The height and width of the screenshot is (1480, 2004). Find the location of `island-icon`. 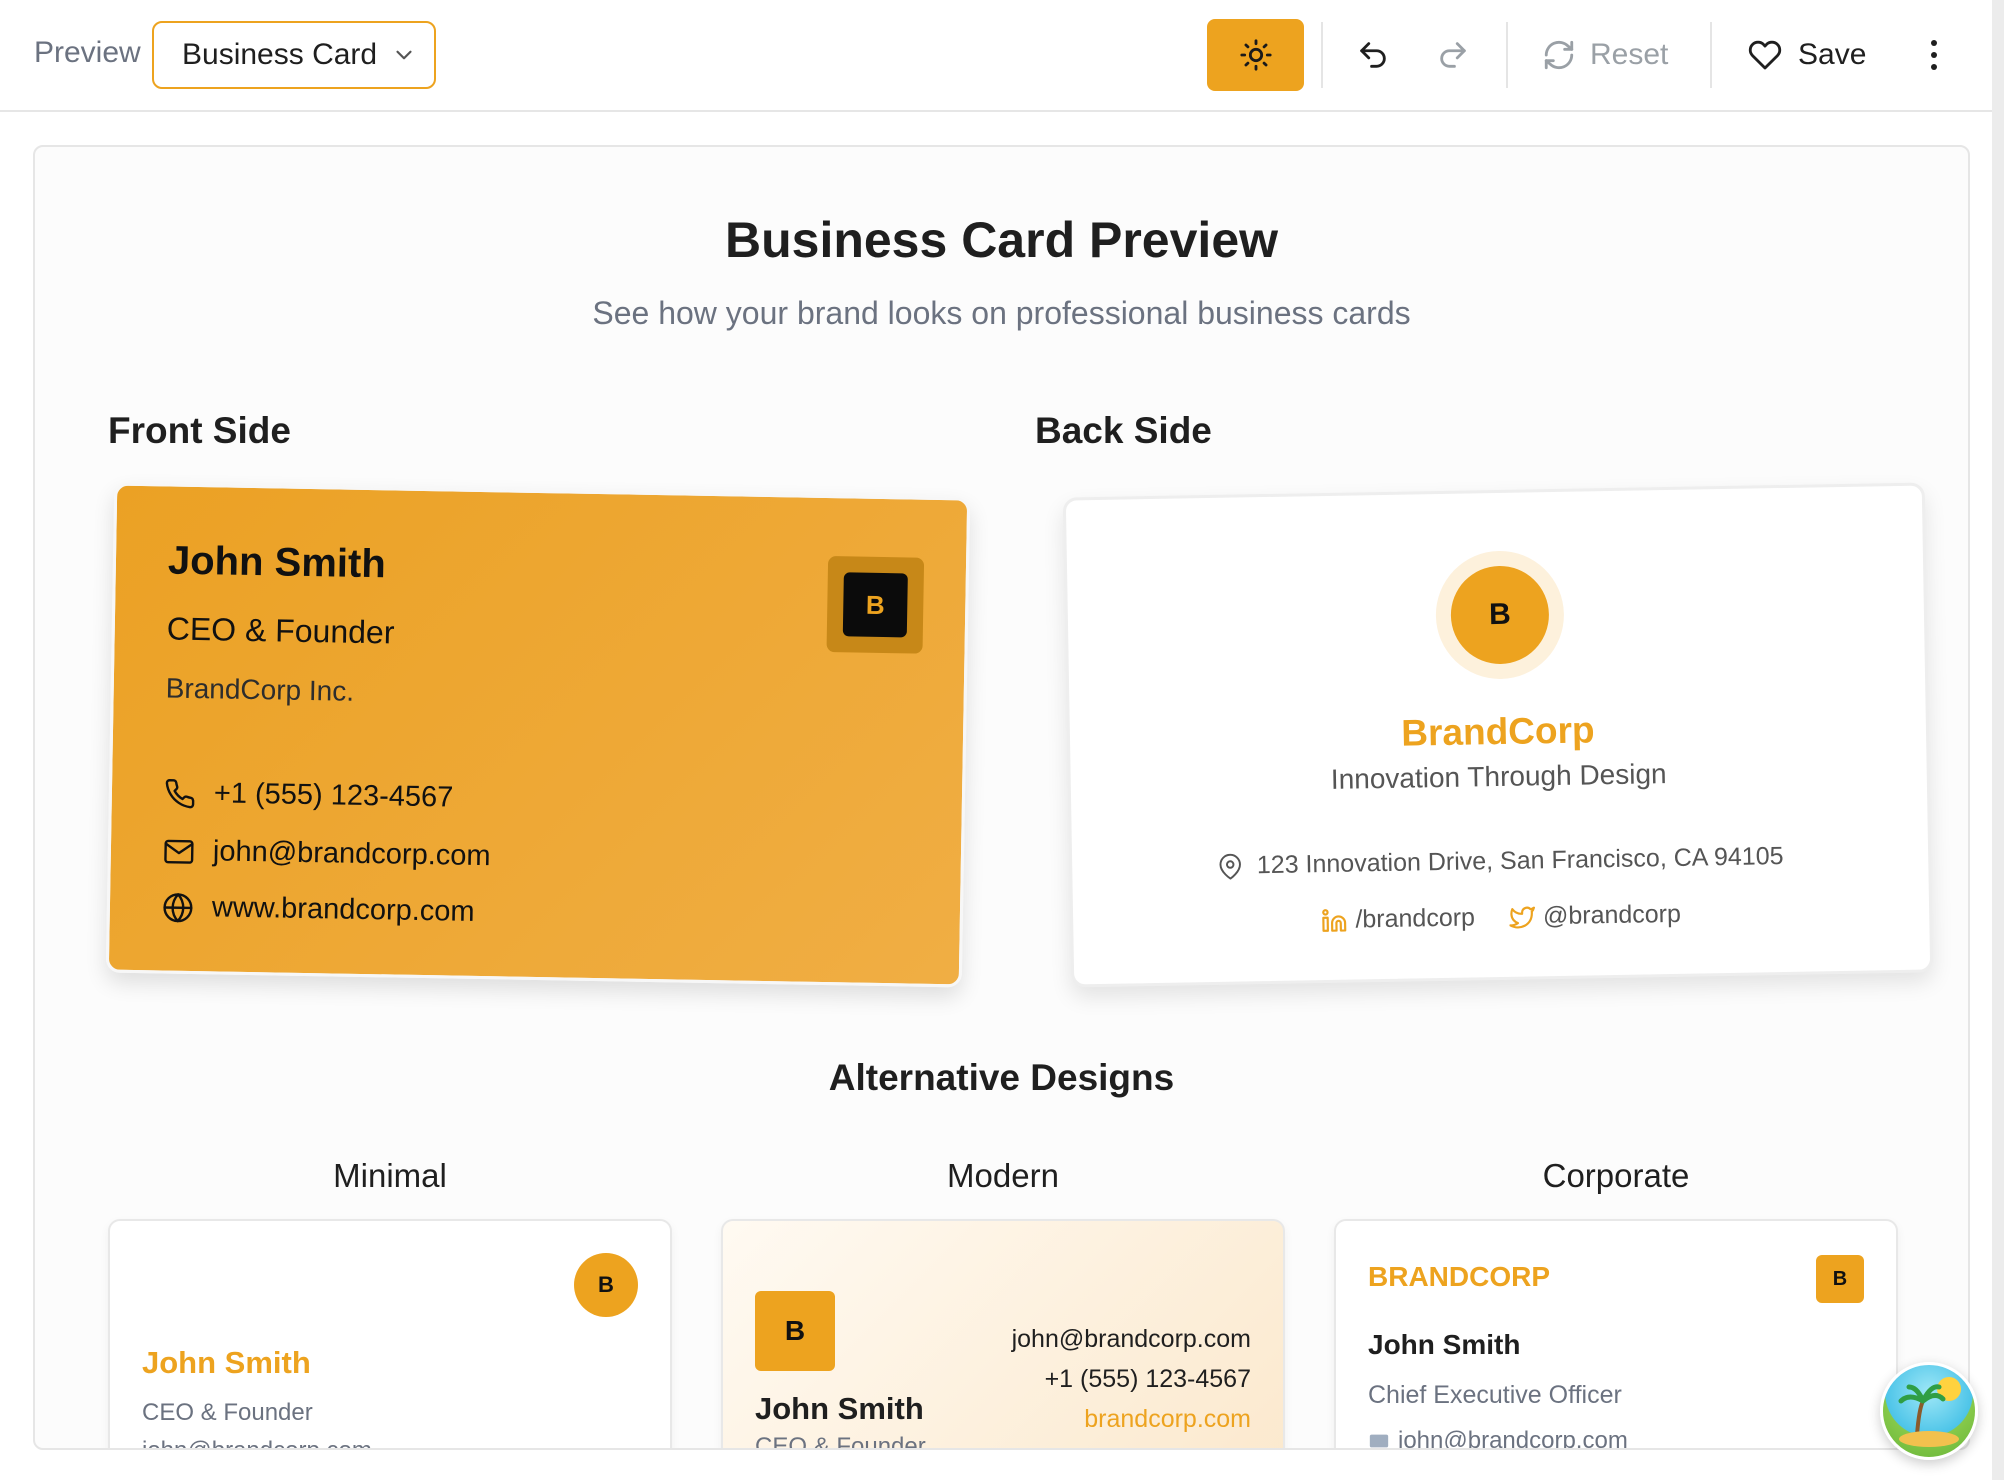

island-icon is located at coordinates (1929, 1412).